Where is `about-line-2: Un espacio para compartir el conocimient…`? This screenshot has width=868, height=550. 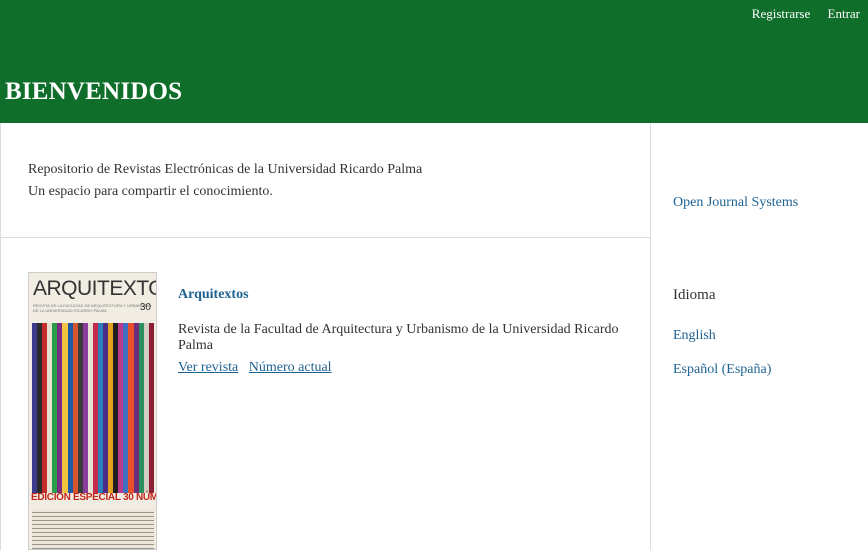 about-line-2: Un espacio para compartir el conocimient… is located at coordinates (150, 191).